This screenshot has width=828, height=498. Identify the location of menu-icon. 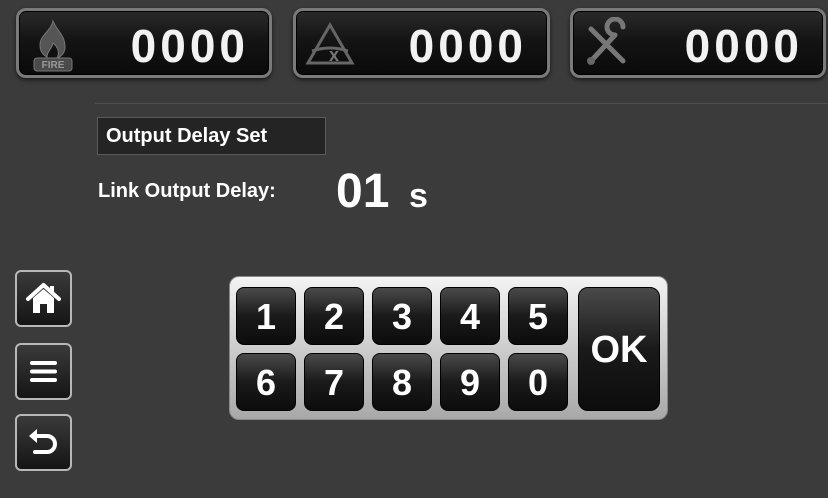
(43, 371).